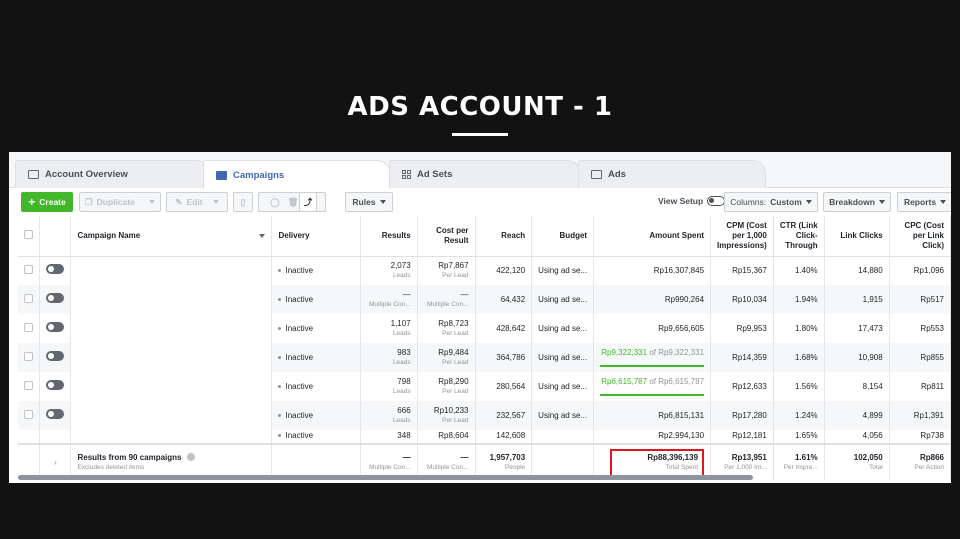 The height and width of the screenshot is (539, 960). I want to click on columns-dropdown: Columns: Custom, so click(771, 202).